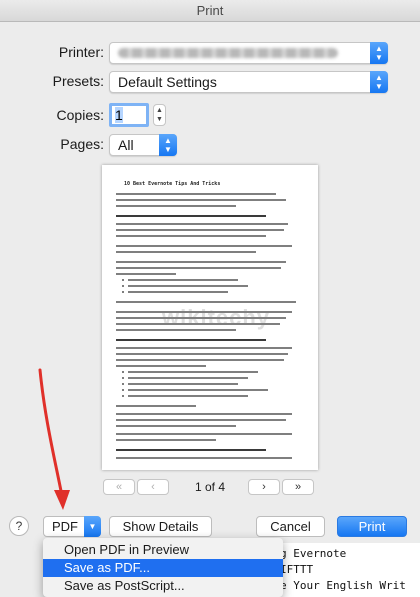  I want to click on copies-stepper: ▲ ▼, so click(159, 115).